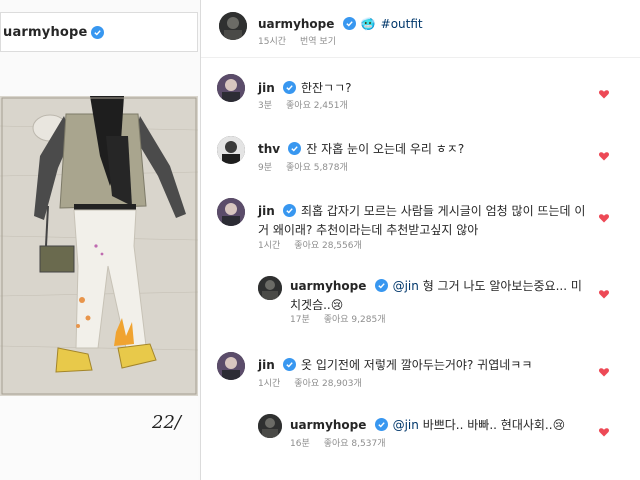 The height and width of the screenshot is (480, 640). Describe the element at coordinates (416, 365) in the screenshot. I see `comment-text: 옷 입기전에 저렇게 깔아두는거야? 귀엽네ㅋㅋ` at that location.